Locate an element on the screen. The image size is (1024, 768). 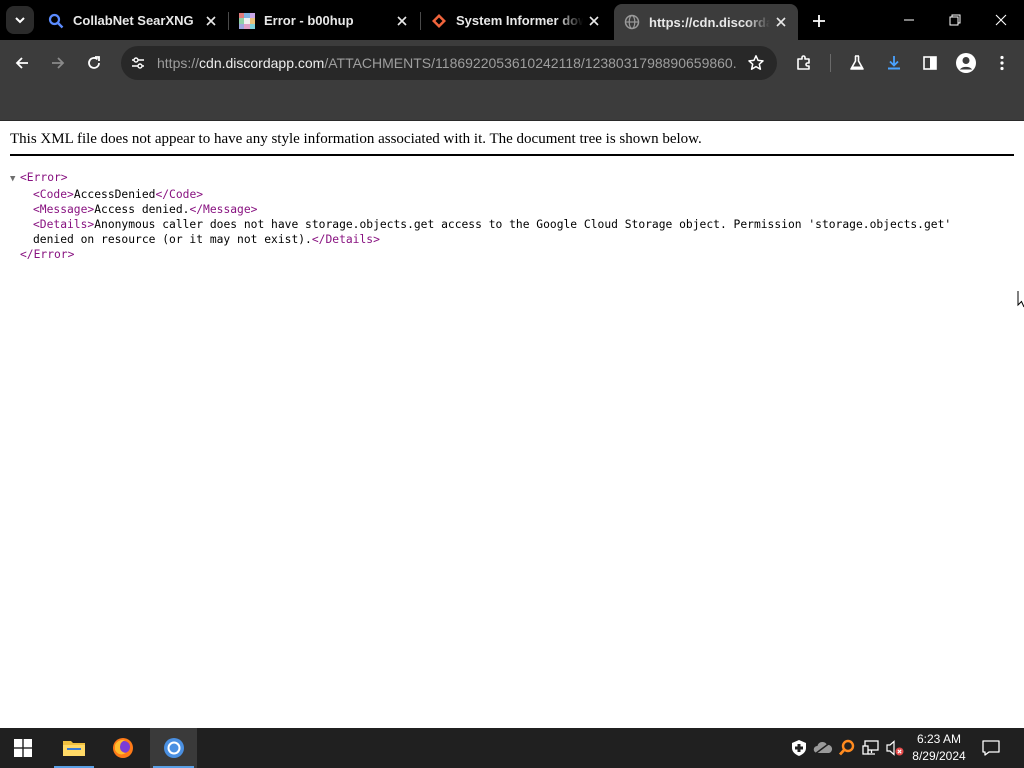
arrow-left-icon is located at coordinates (21, 63).